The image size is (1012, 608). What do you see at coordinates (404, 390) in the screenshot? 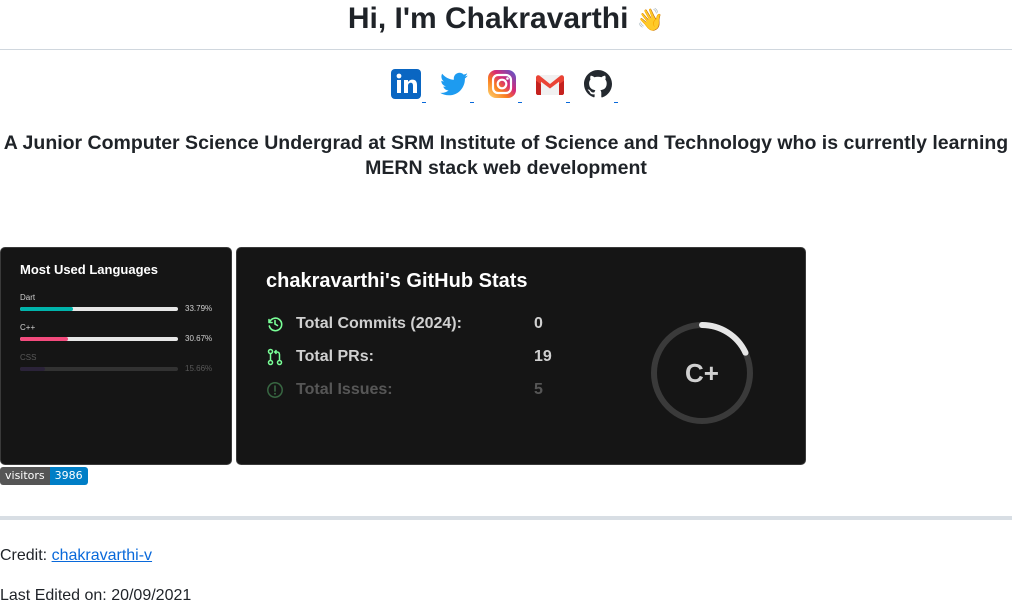
I see `stat-total-issues: Total Issues: 5` at bounding box center [404, 390].